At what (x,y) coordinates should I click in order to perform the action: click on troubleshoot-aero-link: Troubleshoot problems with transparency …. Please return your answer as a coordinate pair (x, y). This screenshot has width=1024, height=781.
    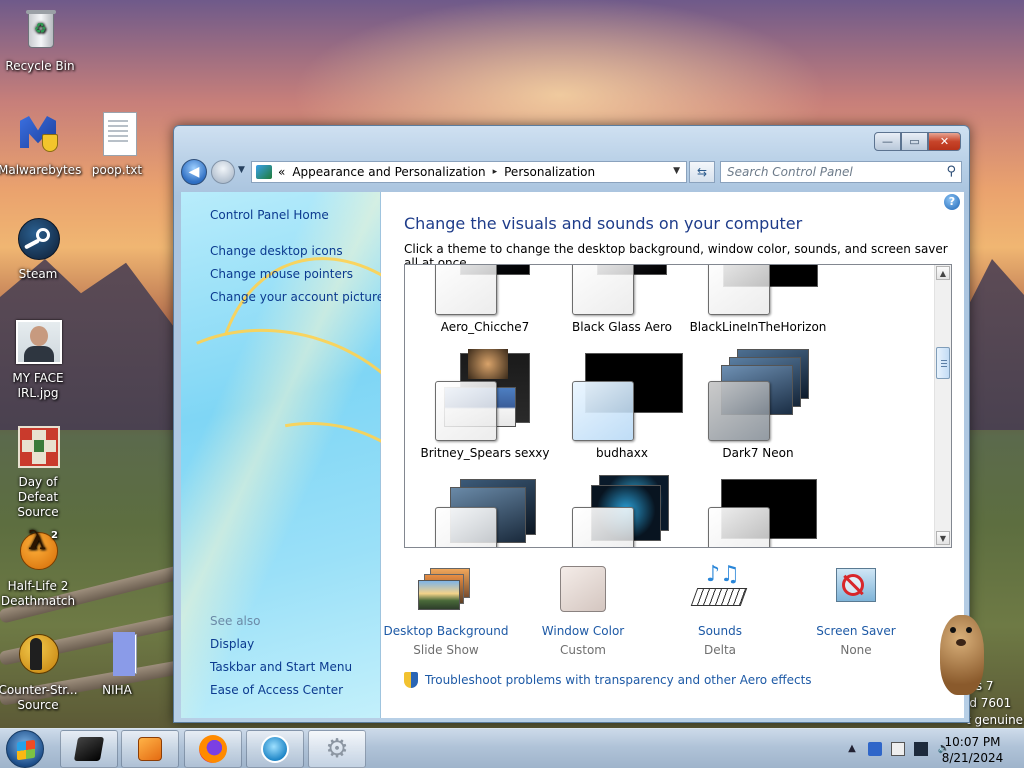
    Looking at the image, I should click on (608, 680).